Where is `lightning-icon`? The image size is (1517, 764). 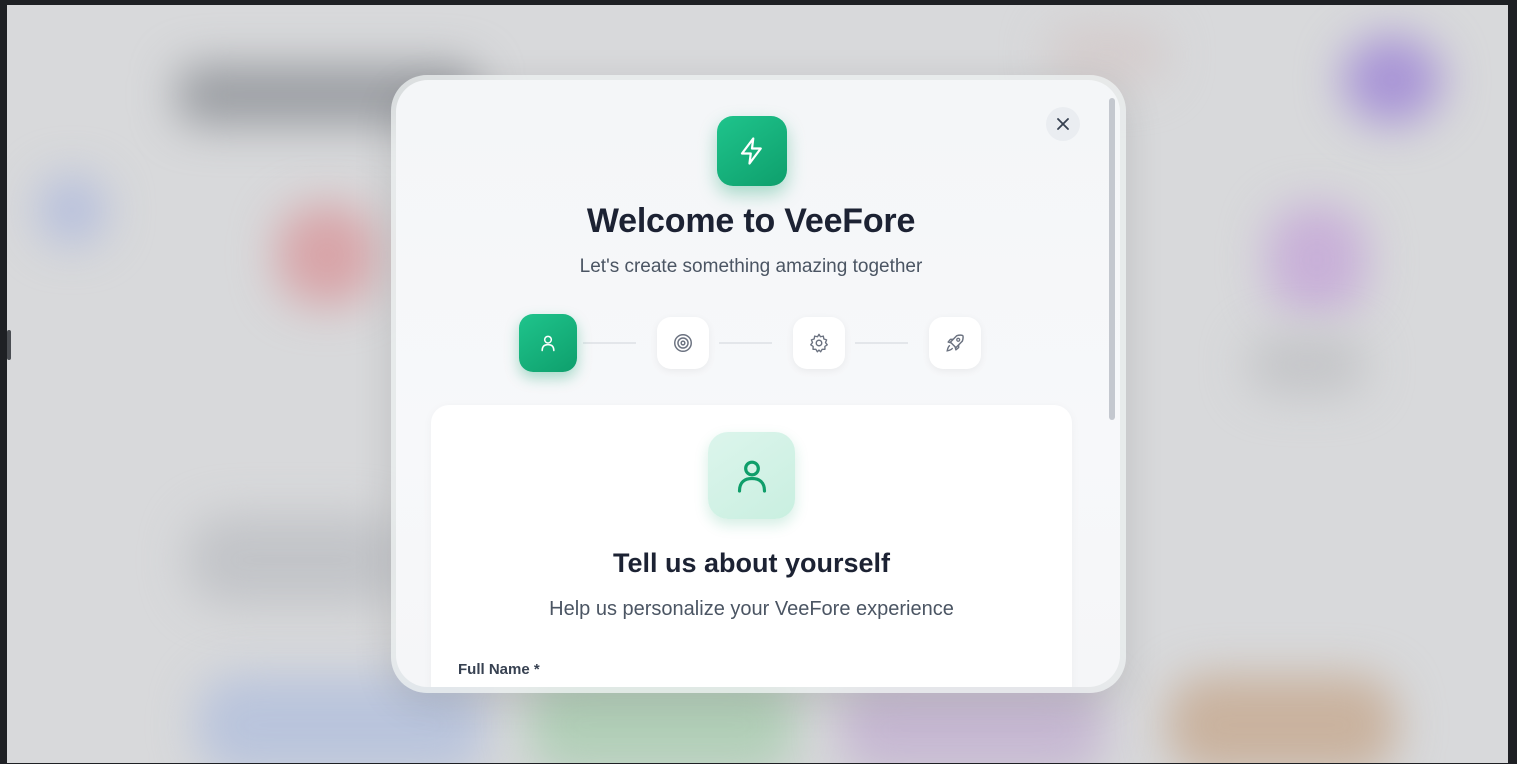
lightning-icon is located at coordinates (751, 151).